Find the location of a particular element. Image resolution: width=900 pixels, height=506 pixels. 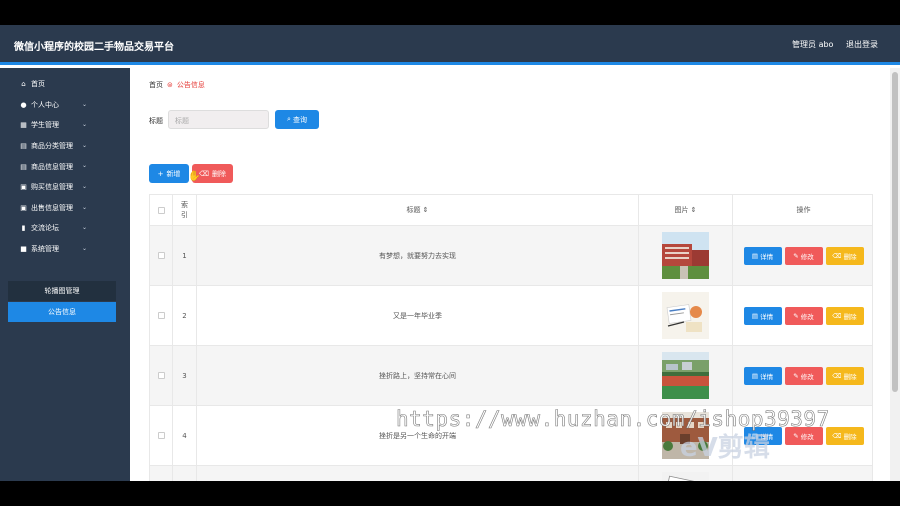

sidebar-item-5: ▣ 购买信息管理 ⌄ is located at coordinates (65, 187).